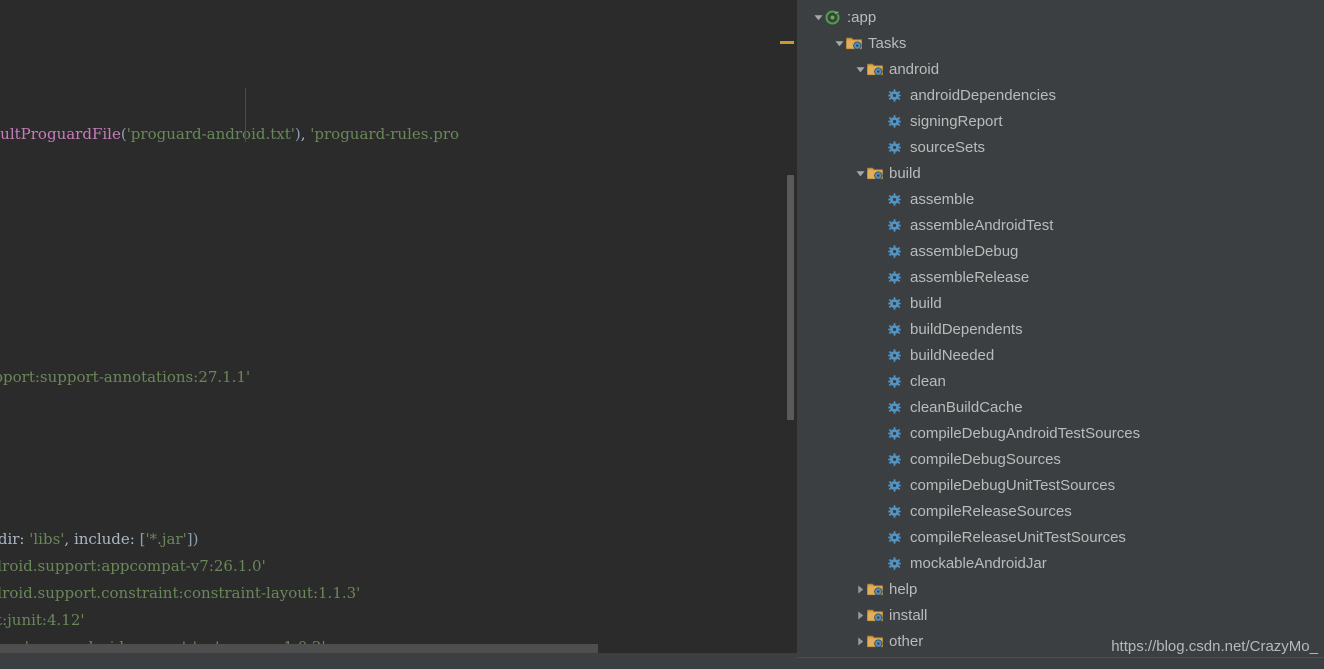 Image resolution: width=1324 pixels, height=669 pixels. What do you see at coordinates (887, 43) in the screenshot?
I see `tree-item-label: Tasks` at bounding box center [887, 43].